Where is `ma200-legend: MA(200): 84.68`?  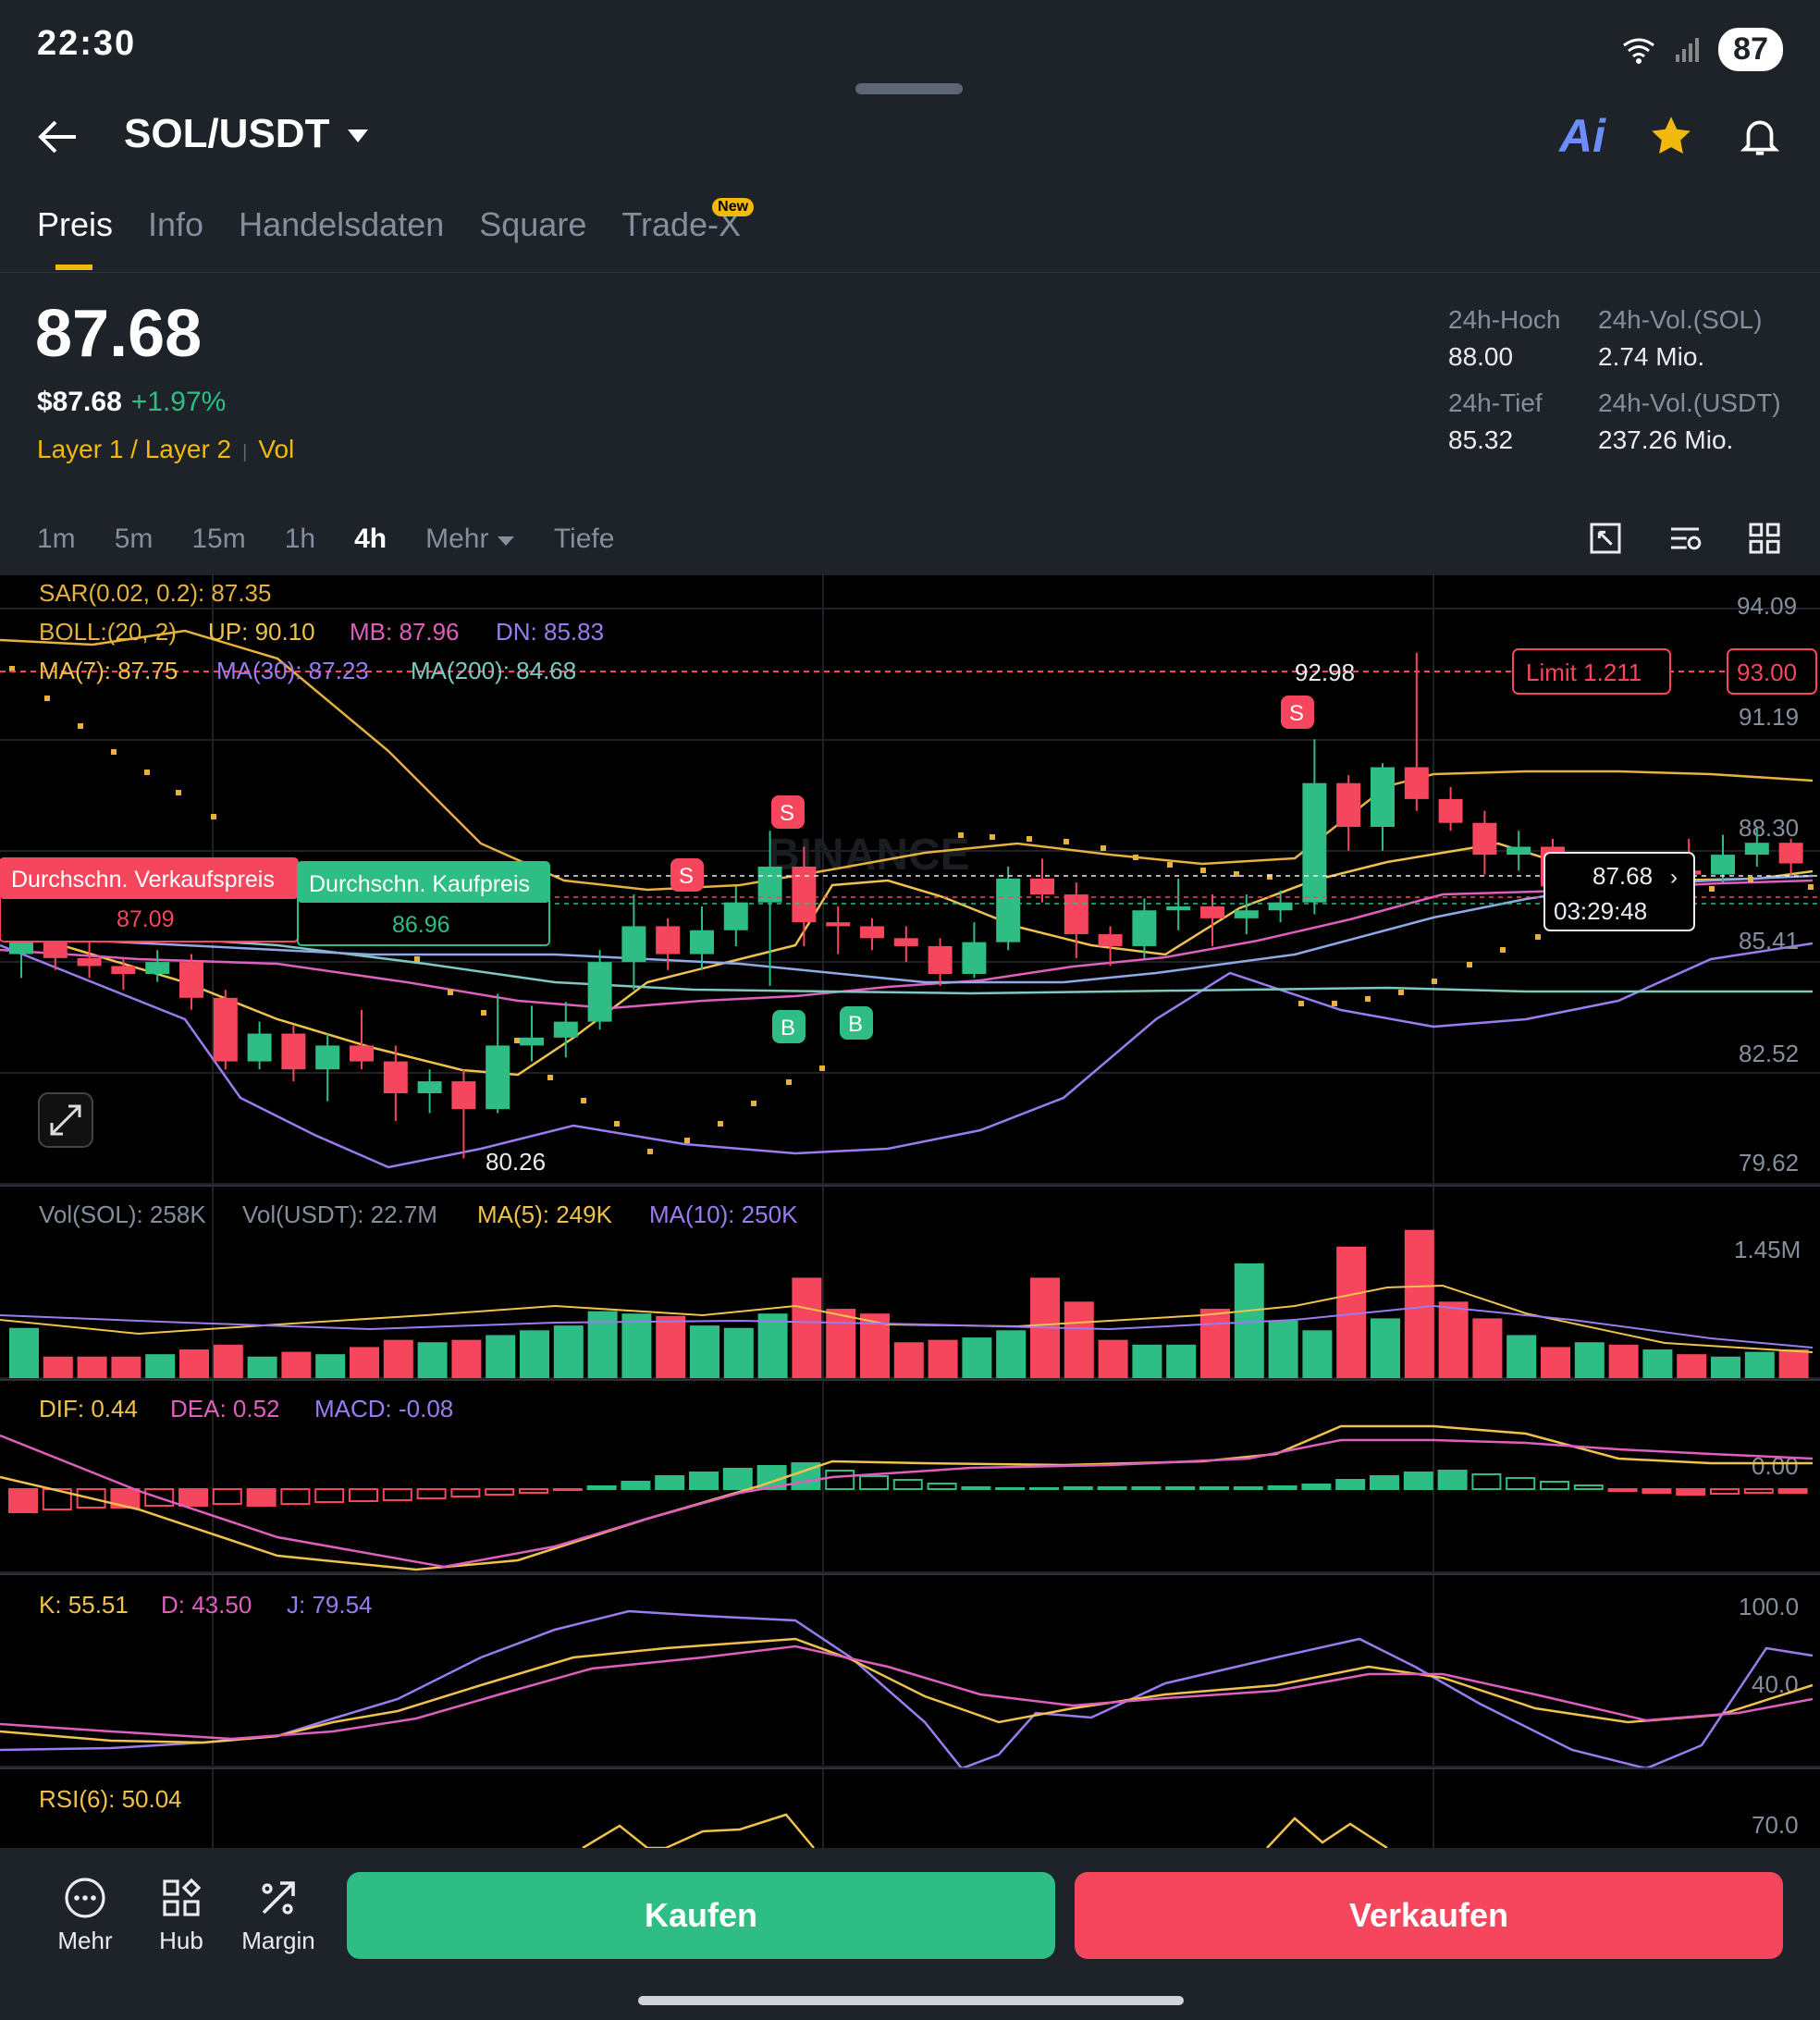 ma200-legend: MA(200): 84.68 is located at coordinates (493, 671).